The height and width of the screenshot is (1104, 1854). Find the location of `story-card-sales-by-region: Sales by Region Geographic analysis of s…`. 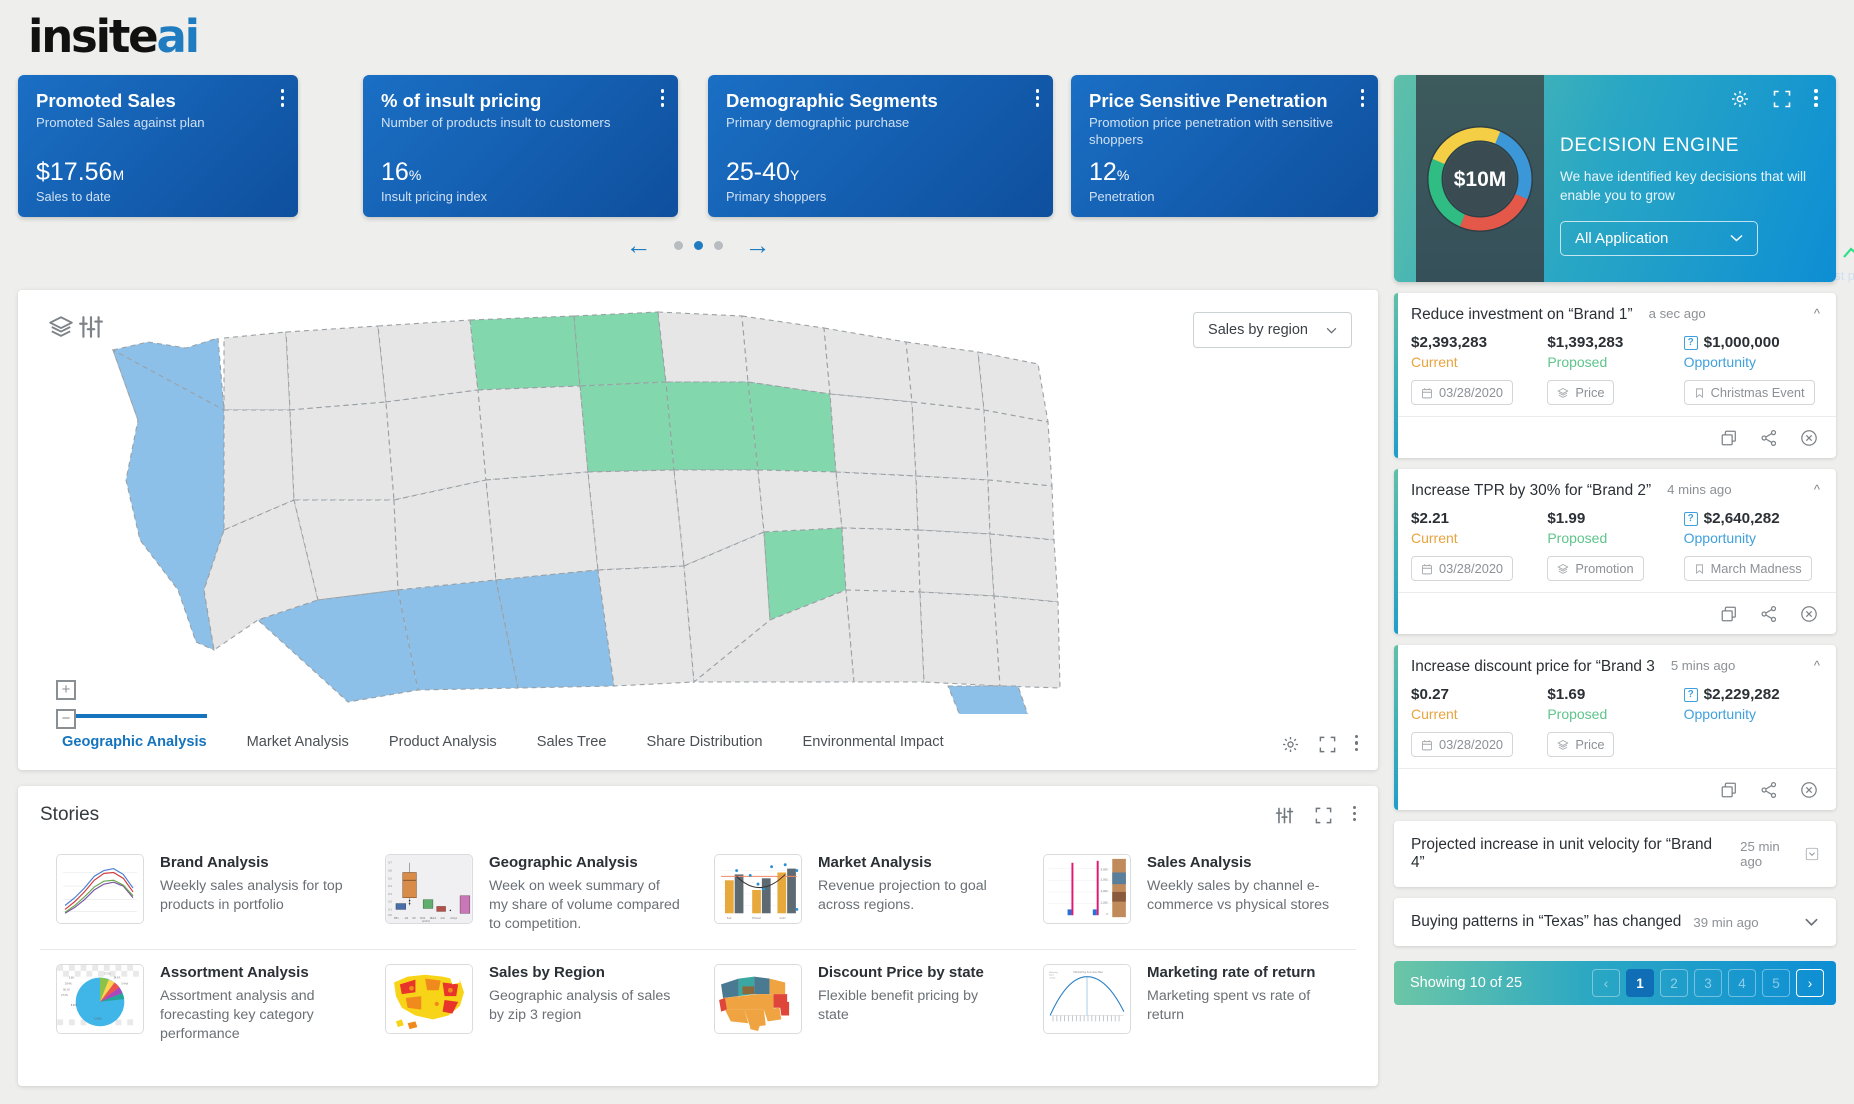

story-card-sales-by-region: Sales by Region Geographic analysis of s… is located at coordinates (533, 1004).